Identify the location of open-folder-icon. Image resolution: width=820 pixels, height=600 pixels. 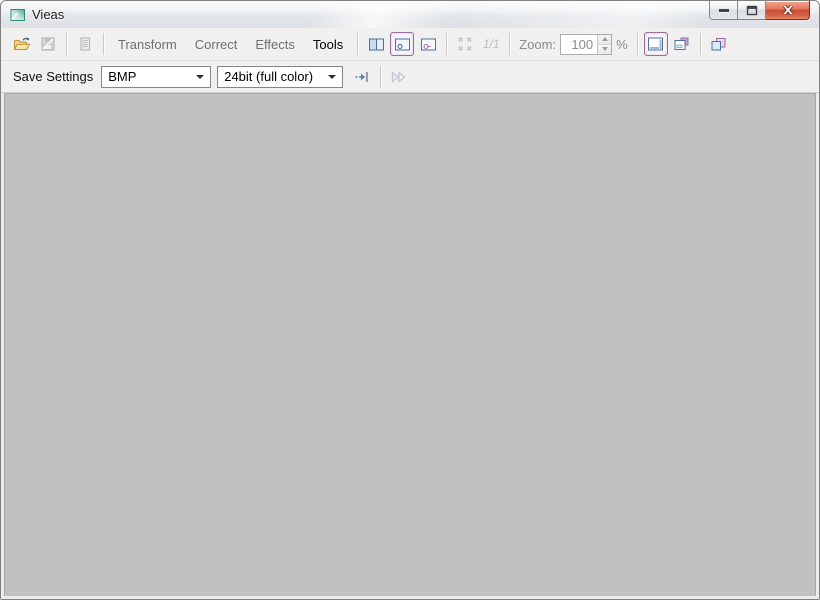
(22, 43).